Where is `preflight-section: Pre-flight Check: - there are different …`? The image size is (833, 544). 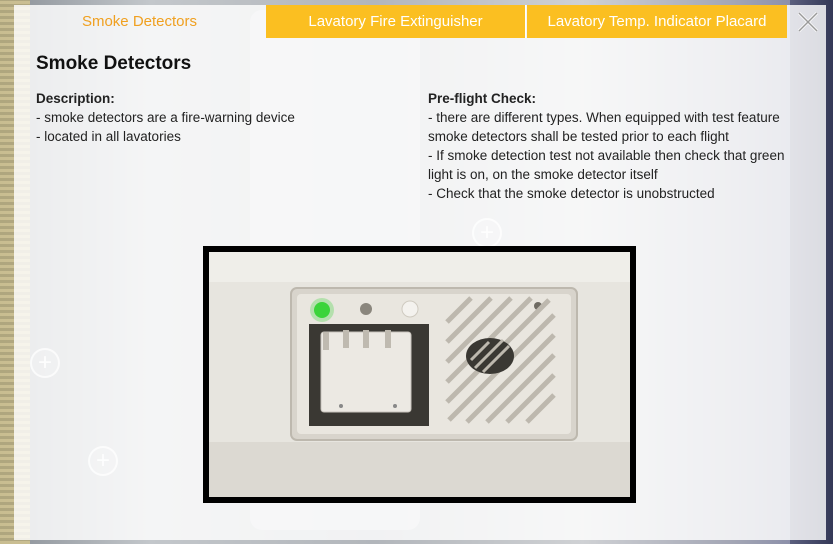 preflight-section: Pre-flight Check: - there are different … is located at coordinates (613, 146).